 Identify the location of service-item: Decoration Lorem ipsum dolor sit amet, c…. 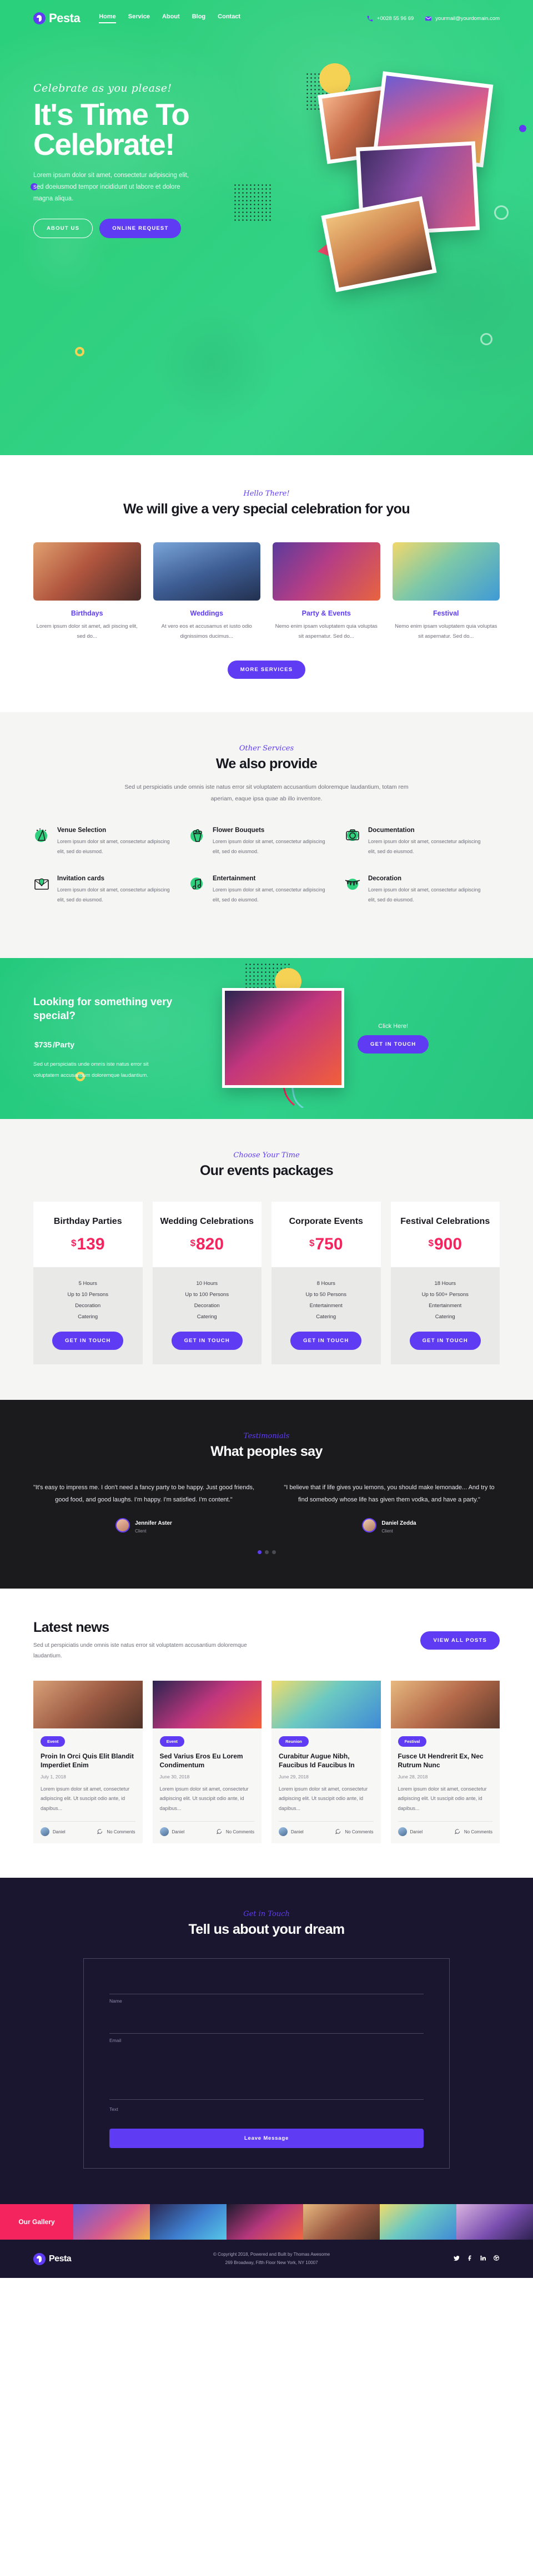
(422, 890).